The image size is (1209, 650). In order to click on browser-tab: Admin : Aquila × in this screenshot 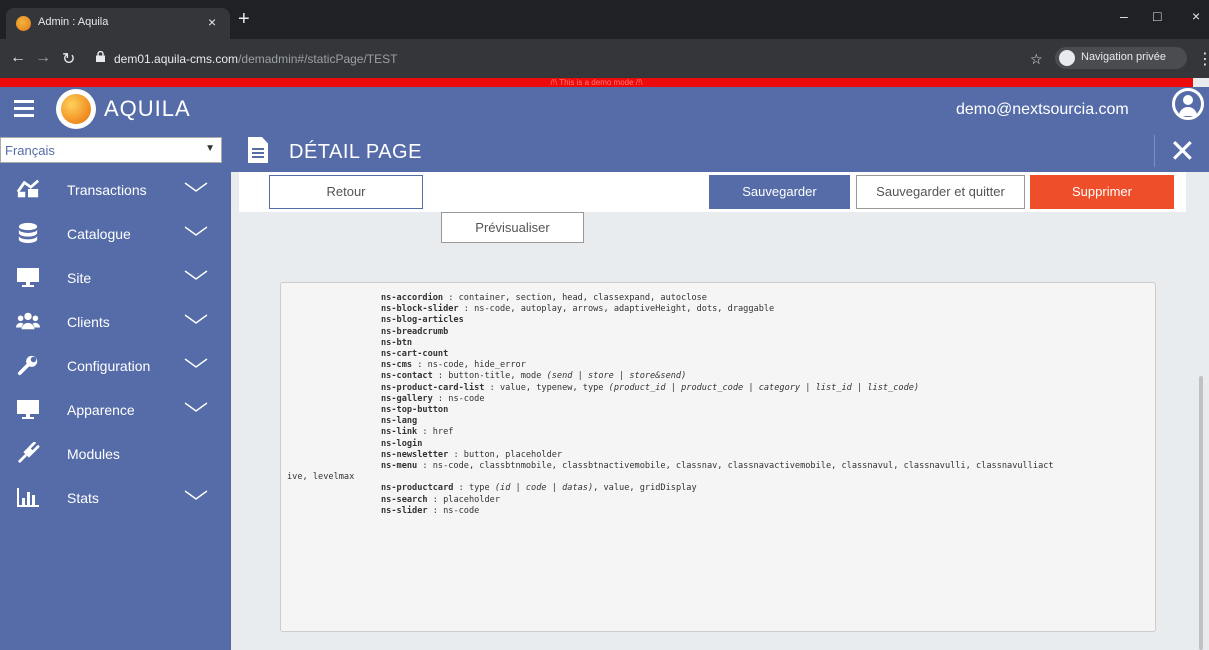, I will do `click(118, 23)`.